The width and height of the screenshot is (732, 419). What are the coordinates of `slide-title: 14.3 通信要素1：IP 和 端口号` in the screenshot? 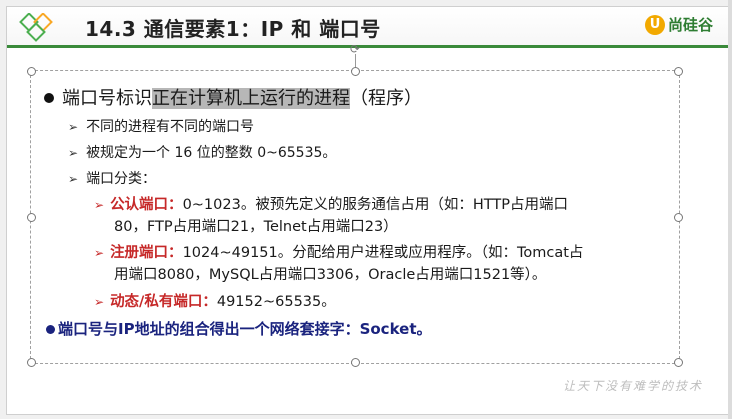 It's located at (233, 29).